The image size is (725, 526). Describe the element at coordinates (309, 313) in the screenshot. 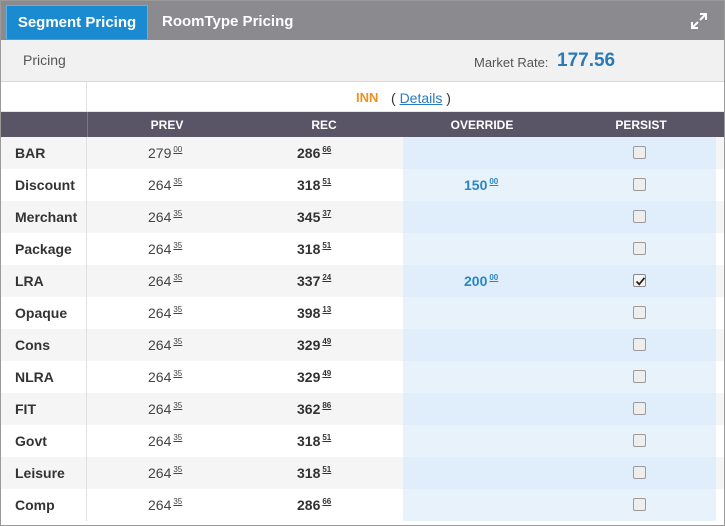

I see `rec-price-dollars: 398` at that location.